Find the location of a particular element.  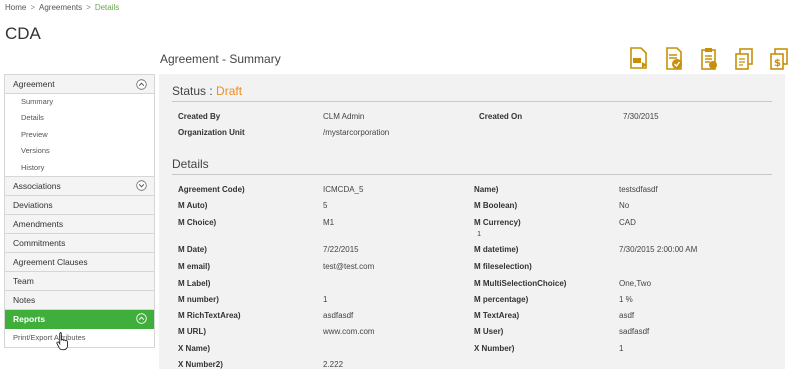

document-export-icon is located at coordinates (639, 59).